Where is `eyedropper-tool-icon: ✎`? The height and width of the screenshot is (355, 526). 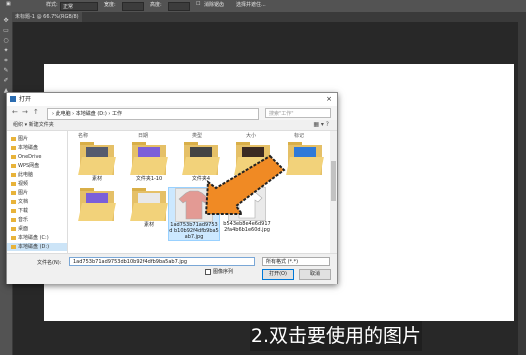 eyedropper-tool-icon: ✎ is located at coordinates (6, 71).